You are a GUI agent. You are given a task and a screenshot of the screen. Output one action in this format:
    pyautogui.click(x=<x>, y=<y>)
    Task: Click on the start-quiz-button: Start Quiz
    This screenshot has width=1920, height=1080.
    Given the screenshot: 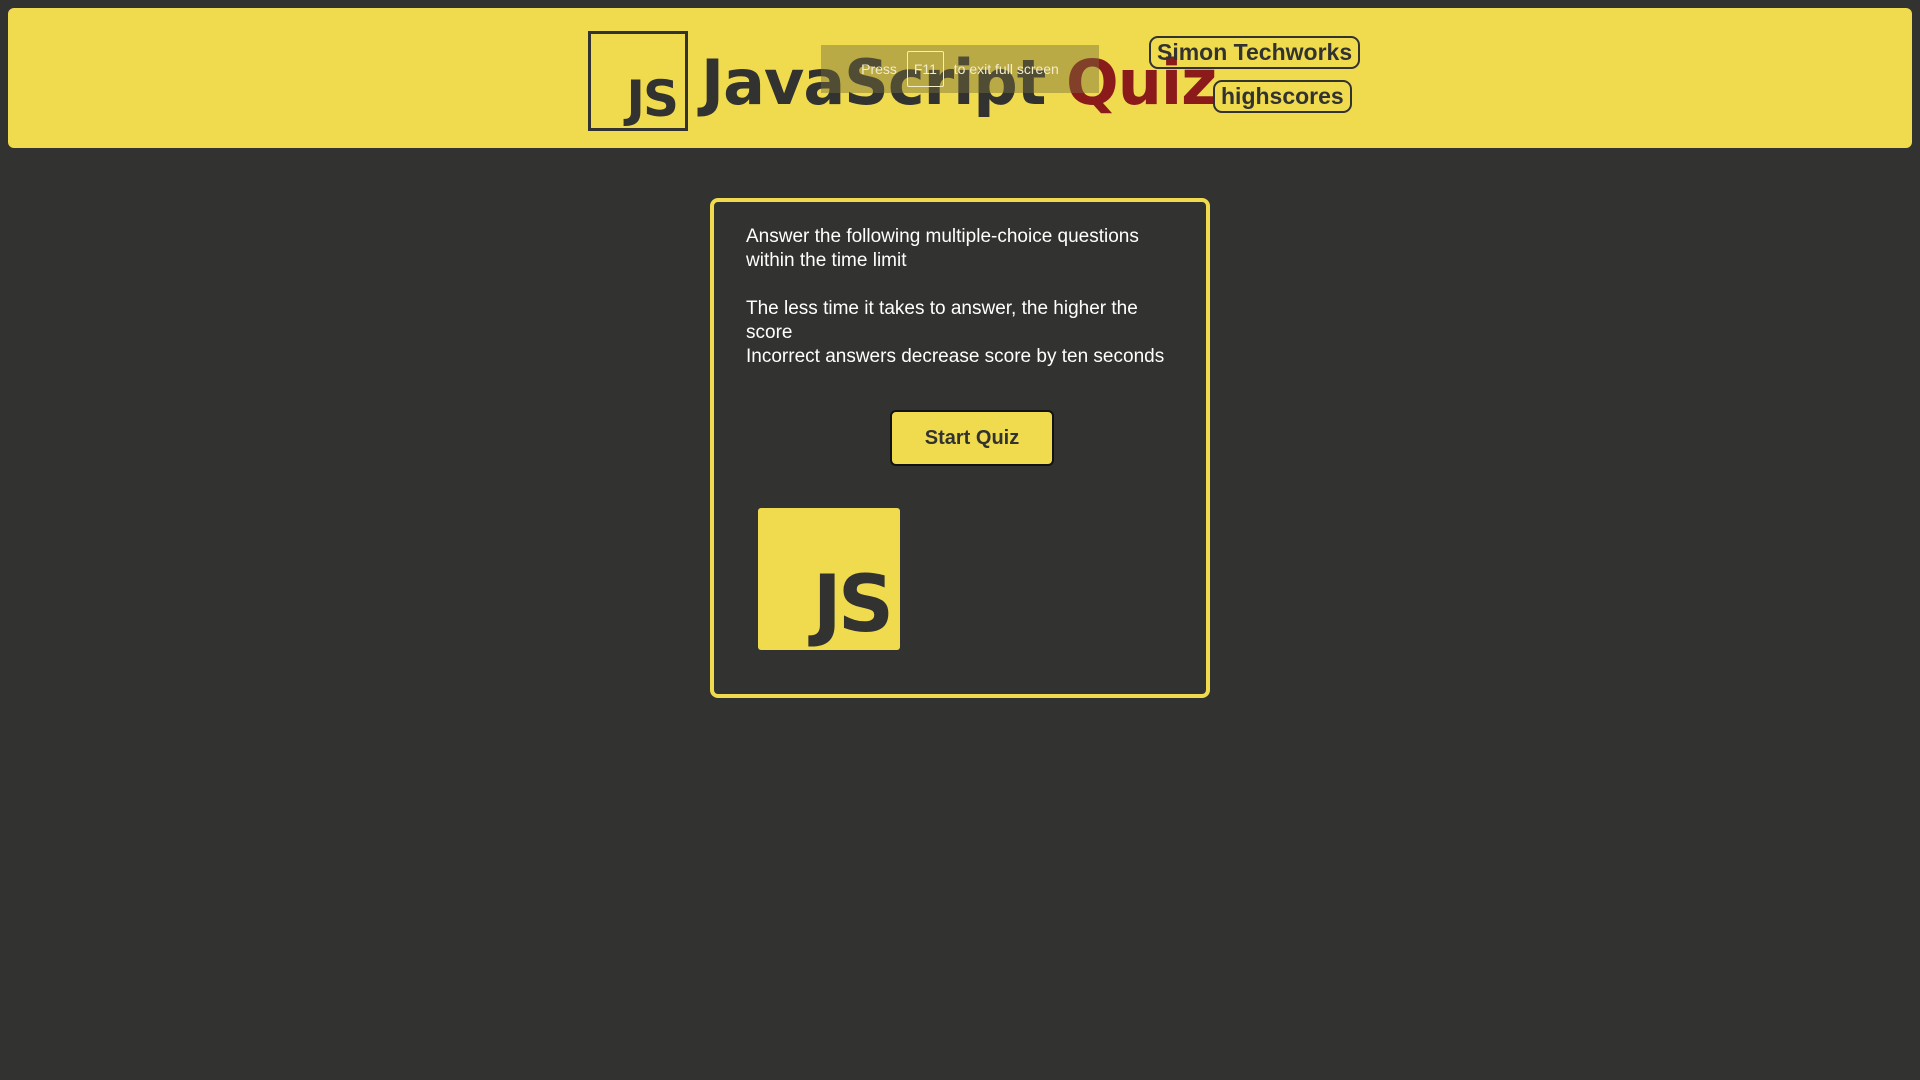 What is the action you would take?
    pyautogui.click(x=972, y=438)
    